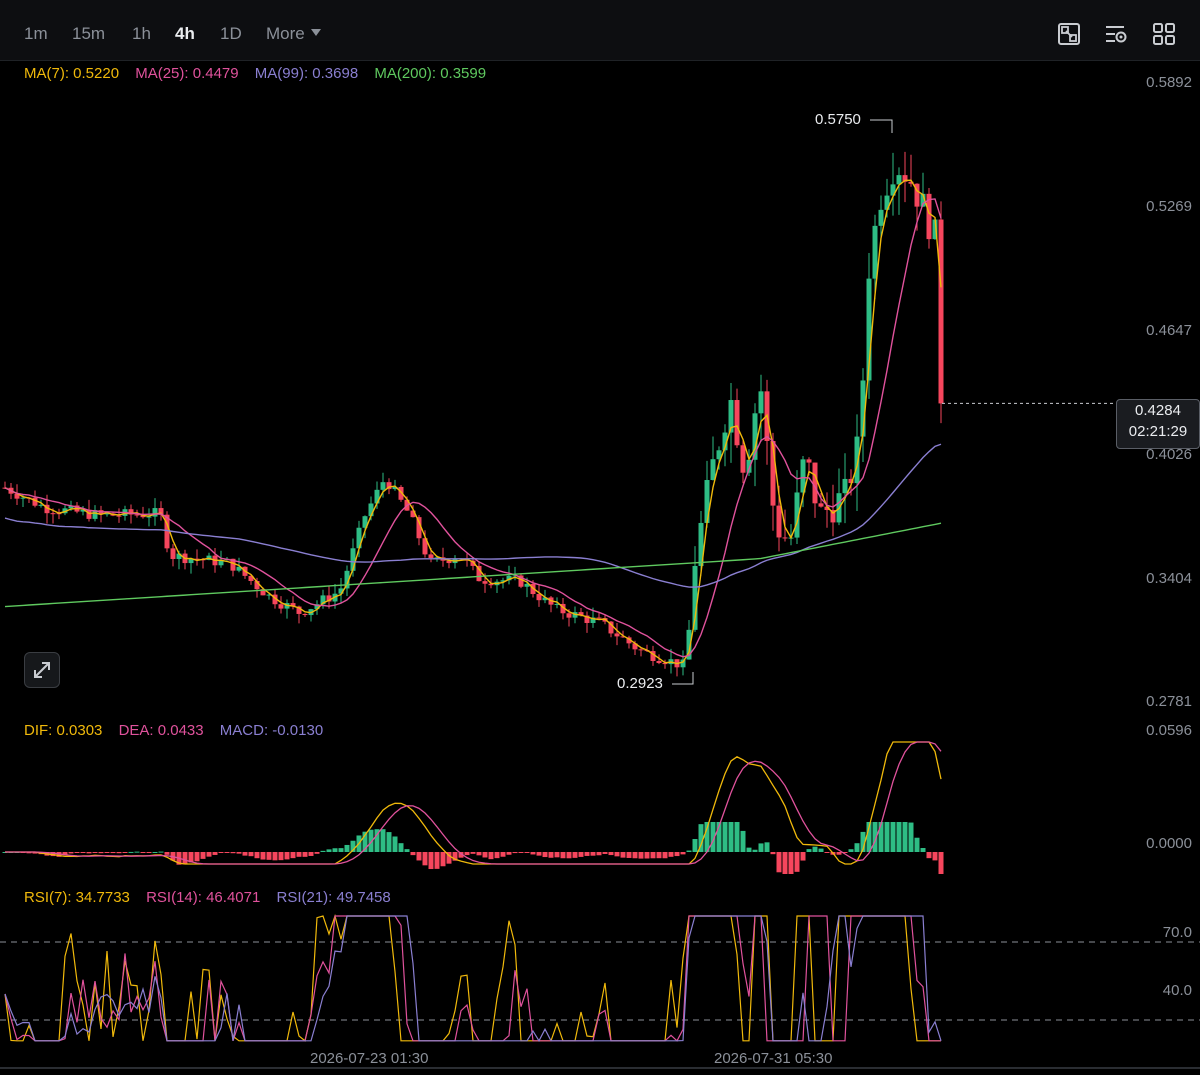 The height and width of the screenshot is (1075, 1200). I want to click on macd-legend: DIF: 0.0303 DEA: 0.0433 MACD: -0.0130, so click(179, 730).